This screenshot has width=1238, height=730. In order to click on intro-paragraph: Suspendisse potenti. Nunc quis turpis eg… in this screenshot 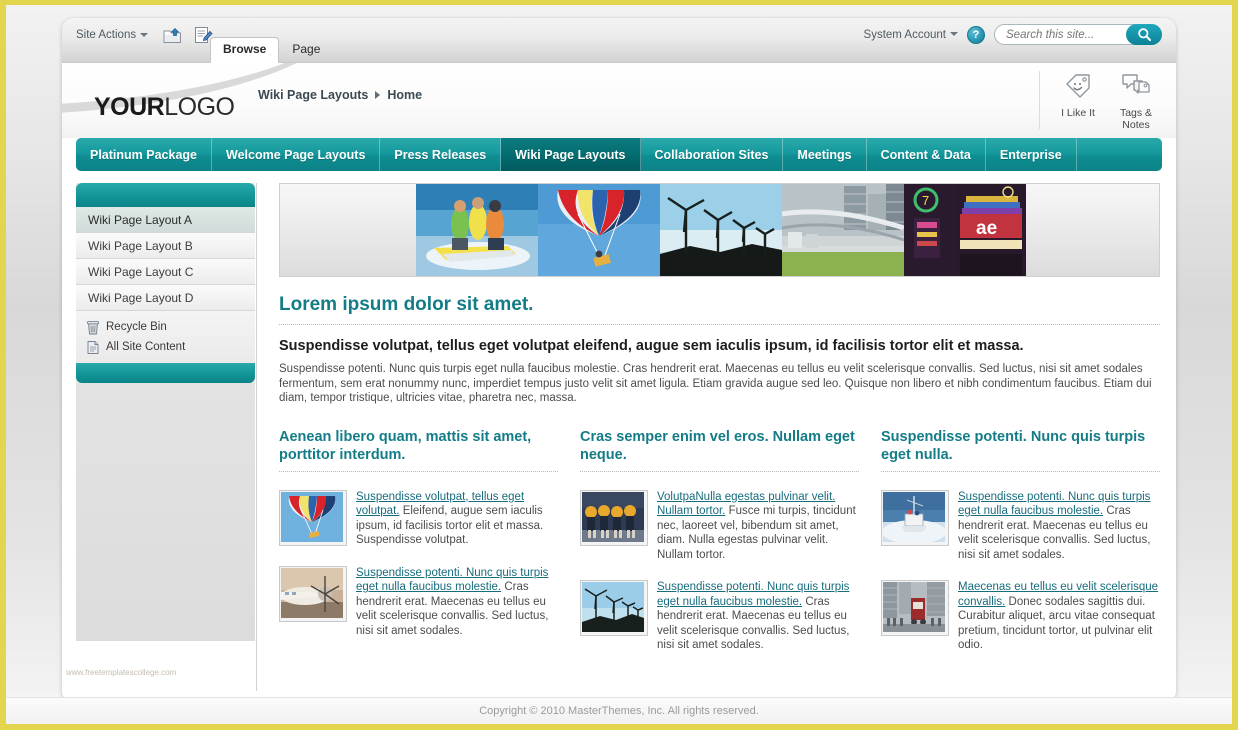, I will do `click(715, 383)`.